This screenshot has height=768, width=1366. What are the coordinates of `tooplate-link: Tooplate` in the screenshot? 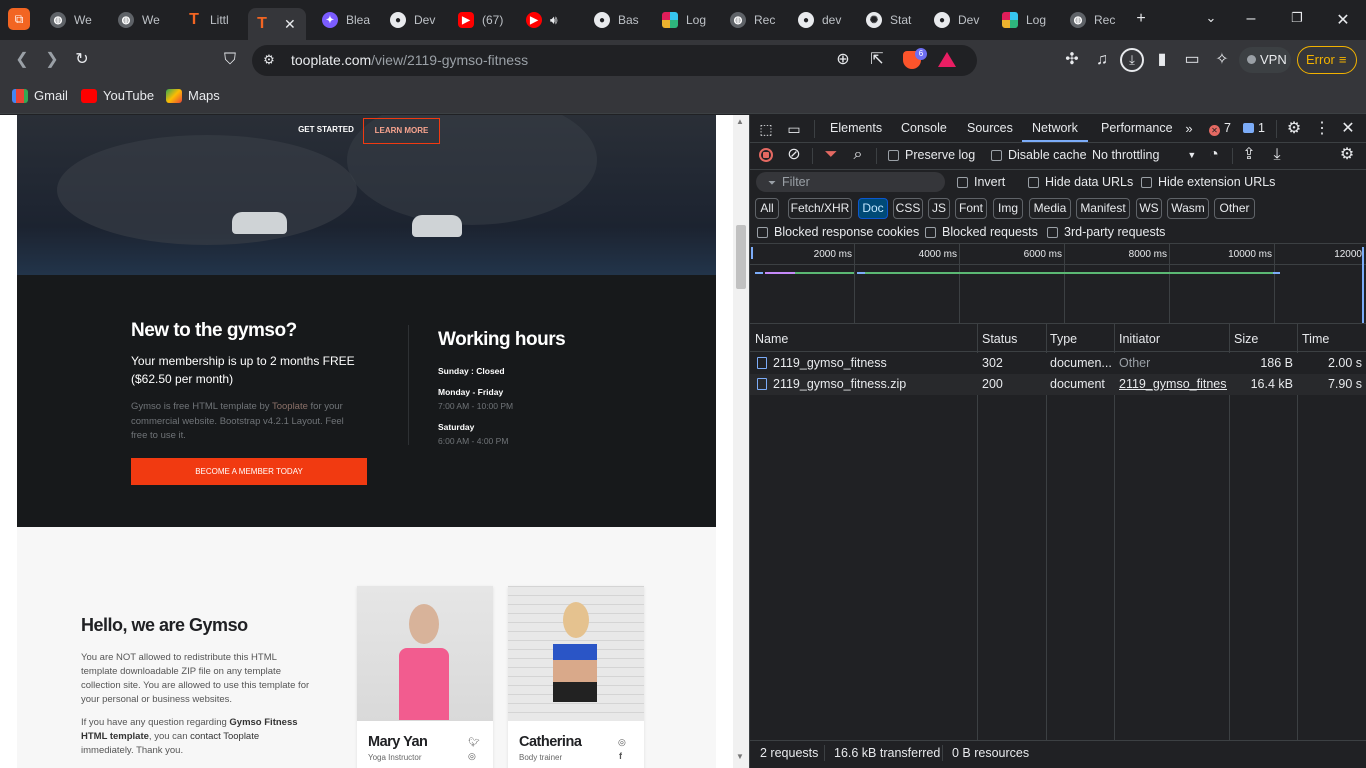 It's located at (290, 406).